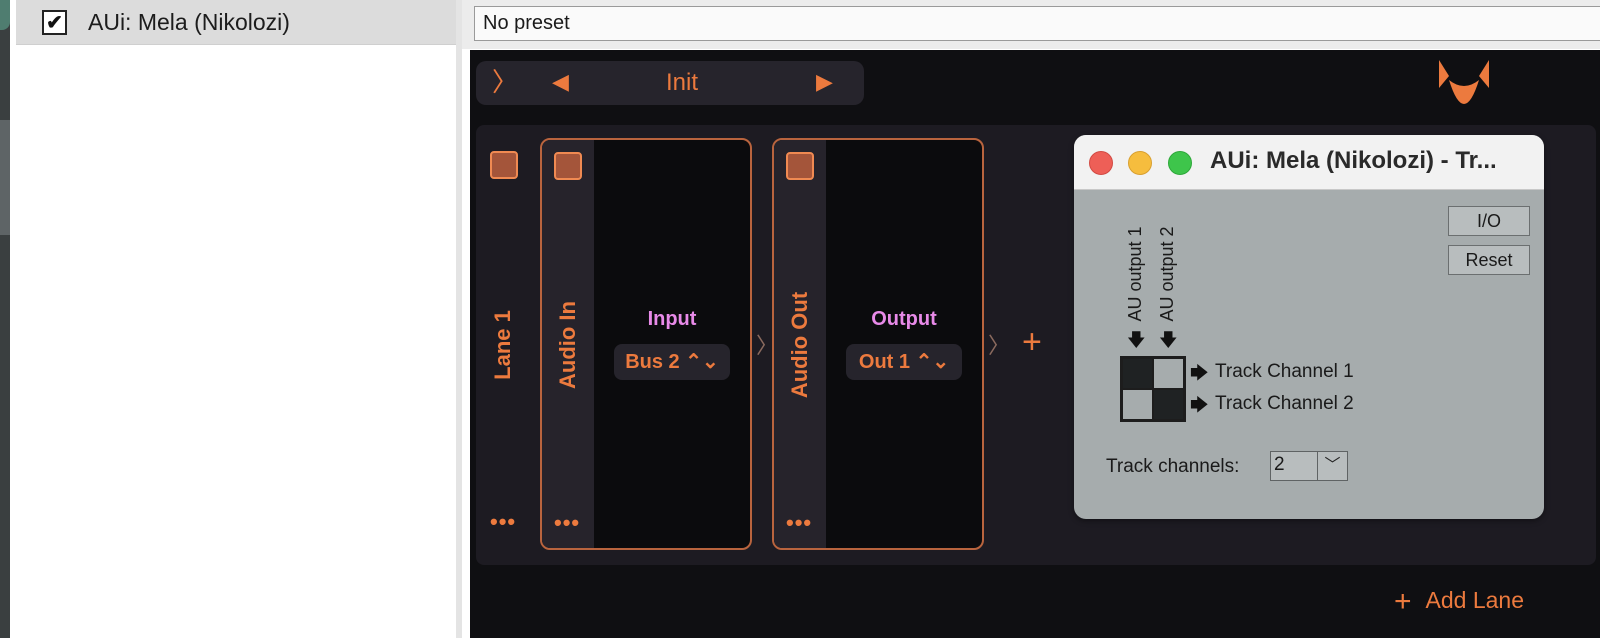  I want to click on output-column-label: AU output 2, so click(1167, 274).